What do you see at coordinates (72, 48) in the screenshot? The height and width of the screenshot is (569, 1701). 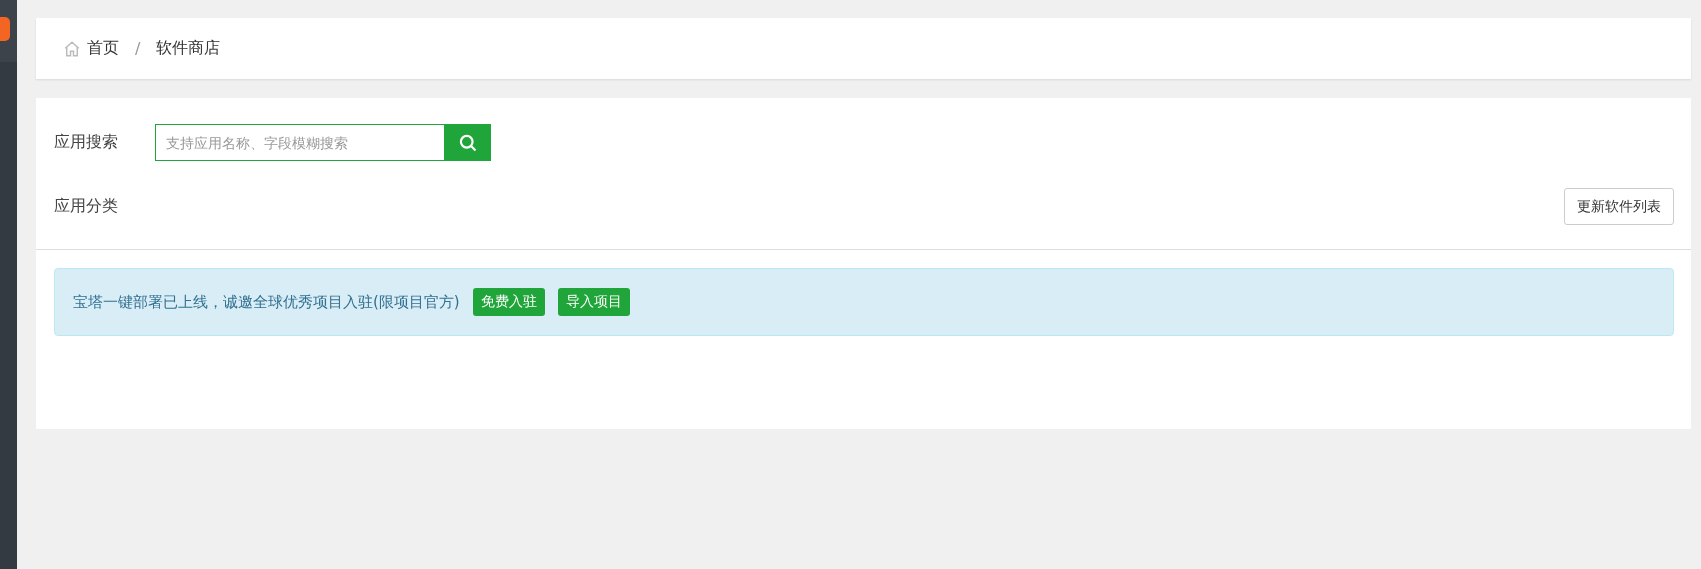 I see `home-icon` at bounding box center [72, 48].